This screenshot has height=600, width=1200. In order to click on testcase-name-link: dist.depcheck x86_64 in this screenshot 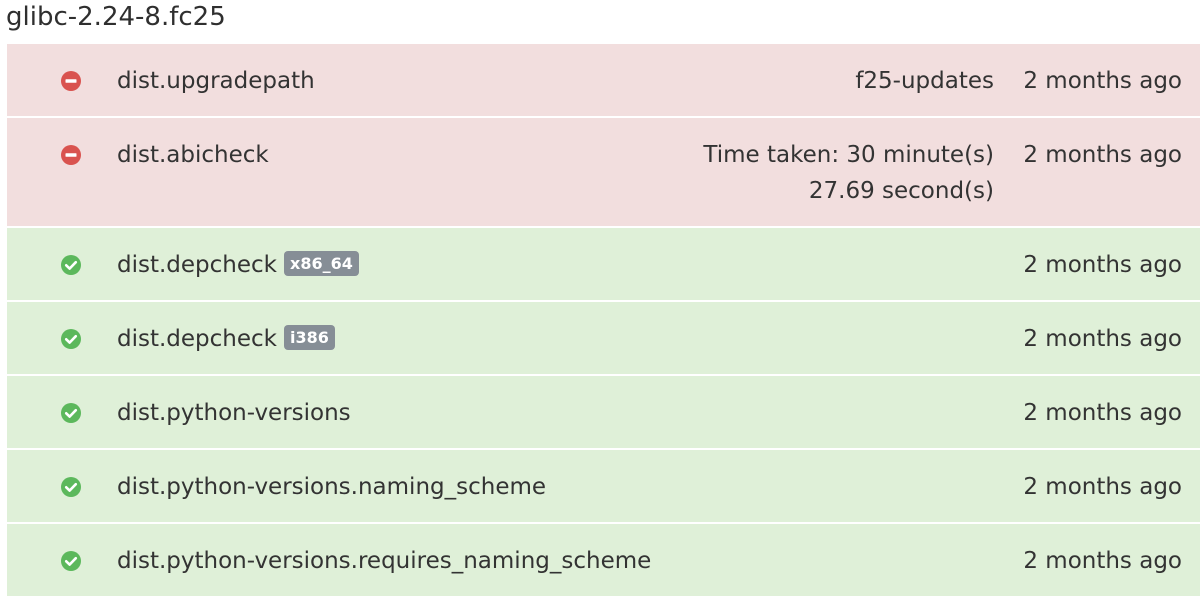, I will do `click(238, 265)`.